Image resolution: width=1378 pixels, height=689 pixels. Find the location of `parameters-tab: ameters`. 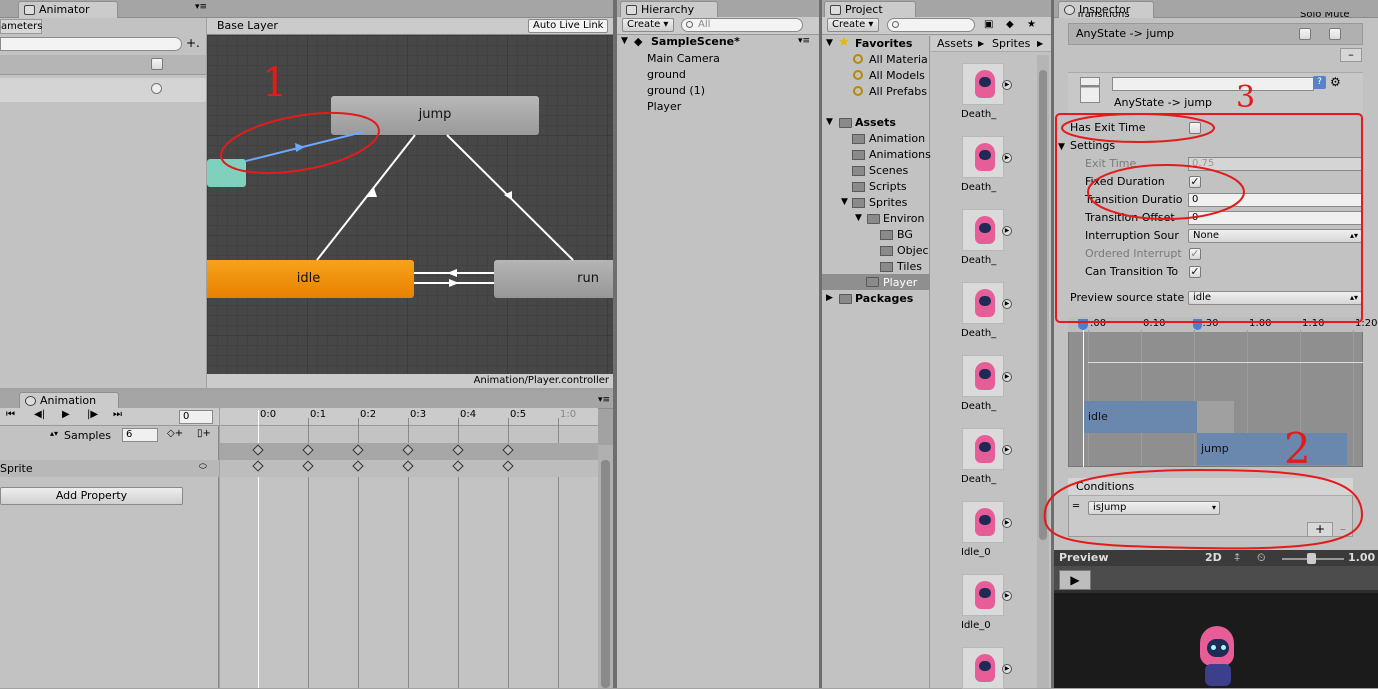

parameters-tab: ameters is located at coordinates (21, 26).